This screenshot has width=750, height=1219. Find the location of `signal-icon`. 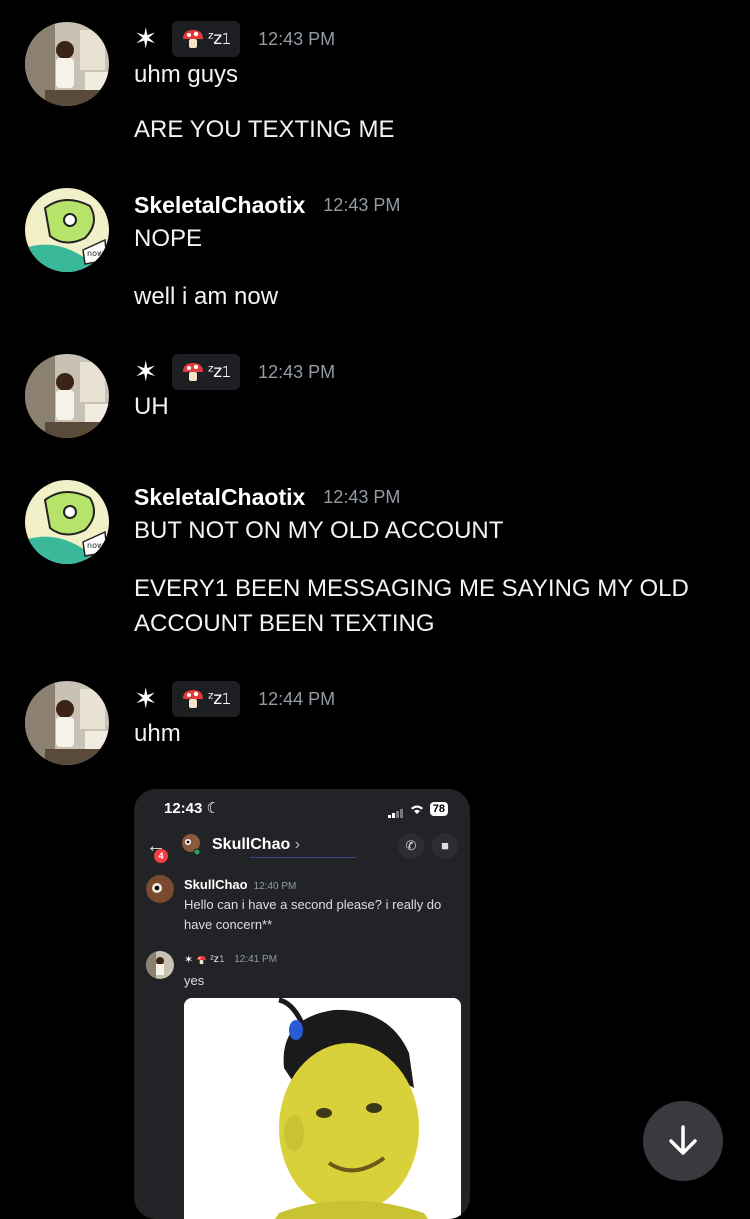

signal-icon is located at coordinates (395, 809).